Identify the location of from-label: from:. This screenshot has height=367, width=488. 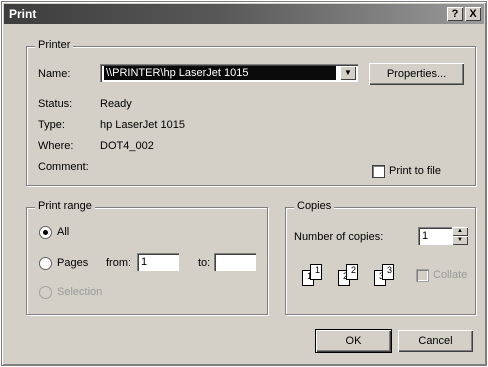
(119, 263).